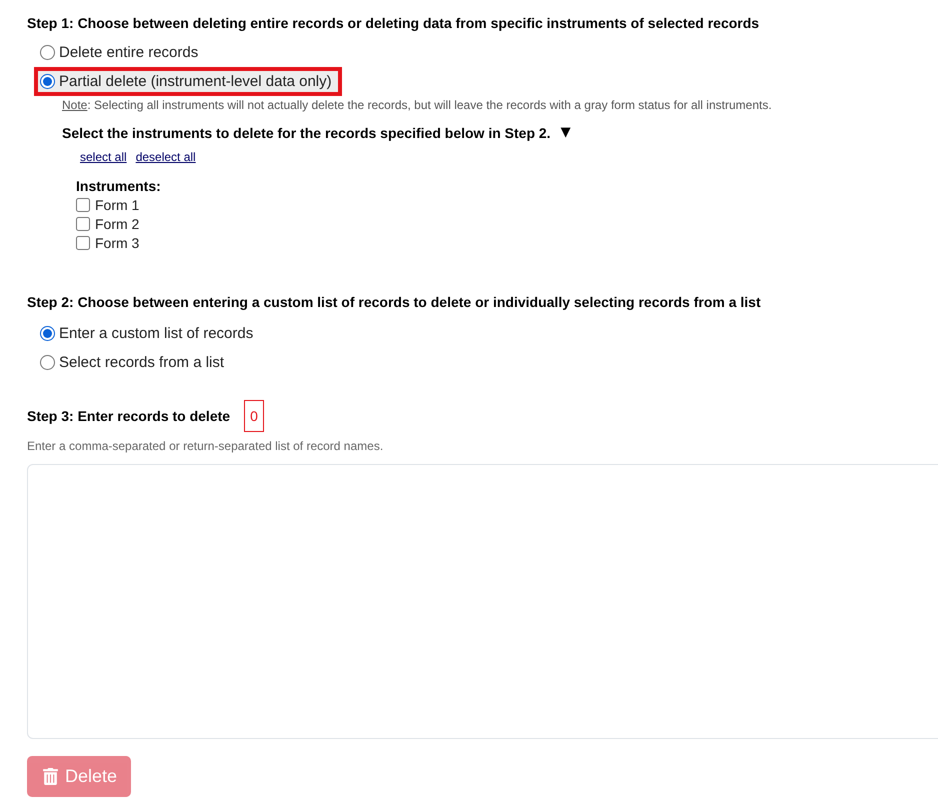 The width and height of the screenshot is (938, 810). What do you see at coordinates (141, 362) in the screenshot?
I see `option-label: Select records from a list` at bounding box center [141, 362].